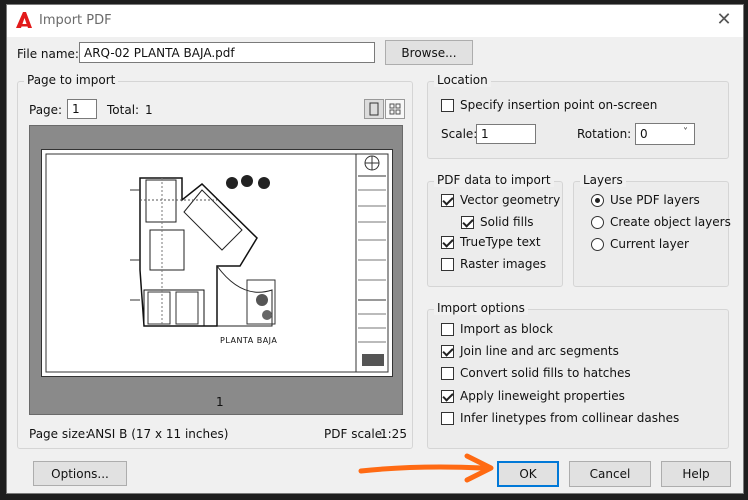 The width and height of the screenshot is (748, 500). I want to click on infer-linetypes-checkbox, so click(447, 418).